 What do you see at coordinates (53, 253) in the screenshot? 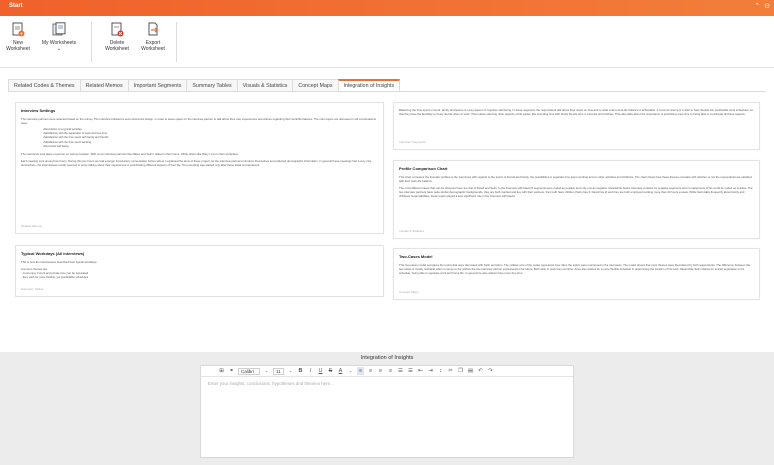
I see `card-title: Typical Workdays (All interviews)` at bounding box center [53, 253].